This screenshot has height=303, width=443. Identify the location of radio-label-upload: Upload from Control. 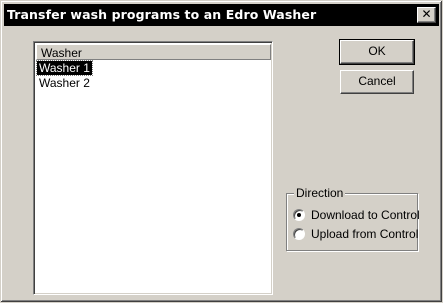
(365, 234).